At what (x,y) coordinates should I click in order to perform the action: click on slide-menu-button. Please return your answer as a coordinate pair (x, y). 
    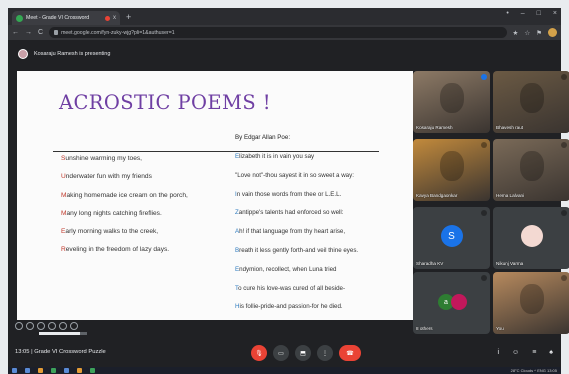
    Looking at the image, I should click on (52, 326).